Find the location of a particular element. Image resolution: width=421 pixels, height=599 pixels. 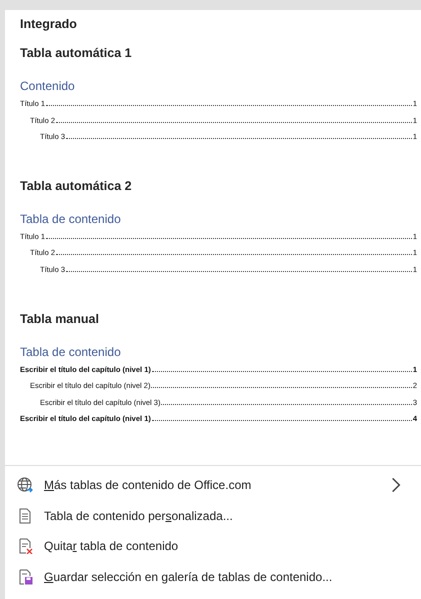

menu-item: Quitar tabla de contenido is located at coordinates (213, 546).